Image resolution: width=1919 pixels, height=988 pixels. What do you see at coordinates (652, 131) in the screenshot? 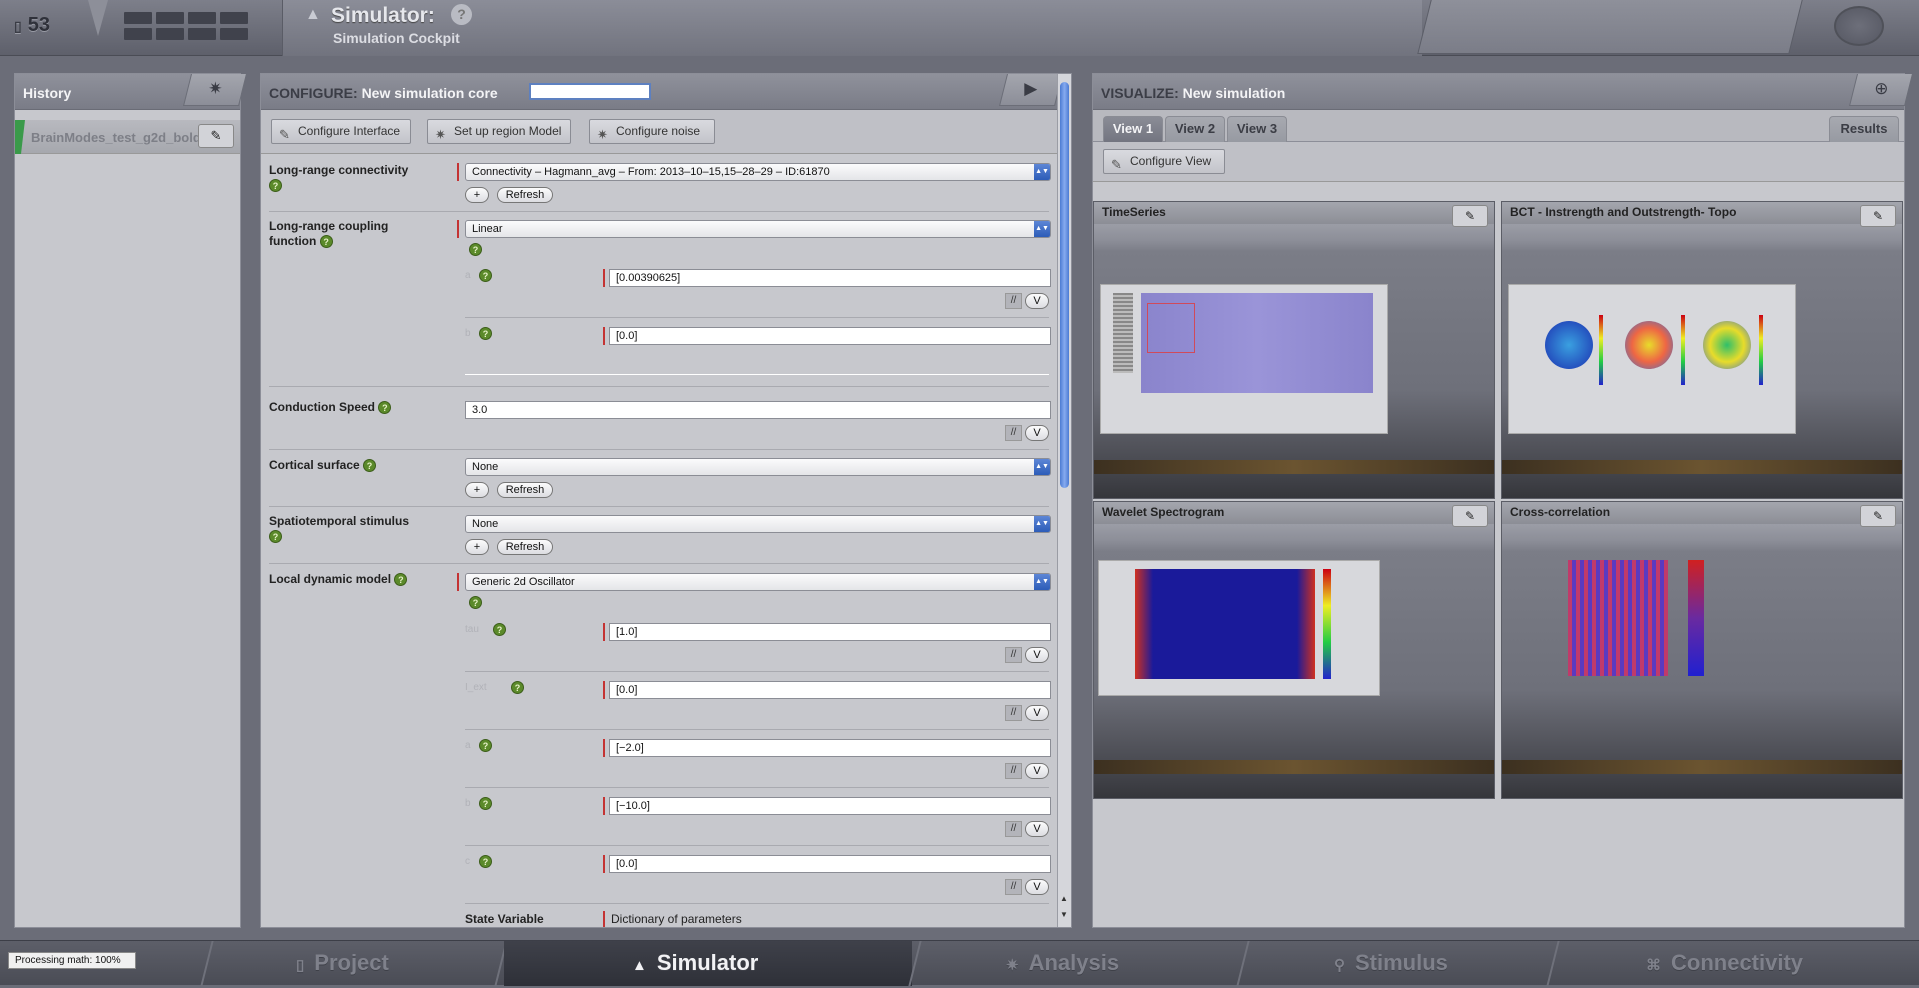
I see `configure-noise-button: ✷ Configure noise` at bounding box center [652, 131].